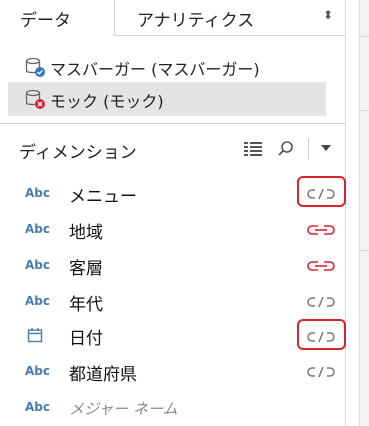 Image resolution: width=369 pixels, height=426 pixels. I want to click on field-row: Abc メニュー, so click(173, 194).